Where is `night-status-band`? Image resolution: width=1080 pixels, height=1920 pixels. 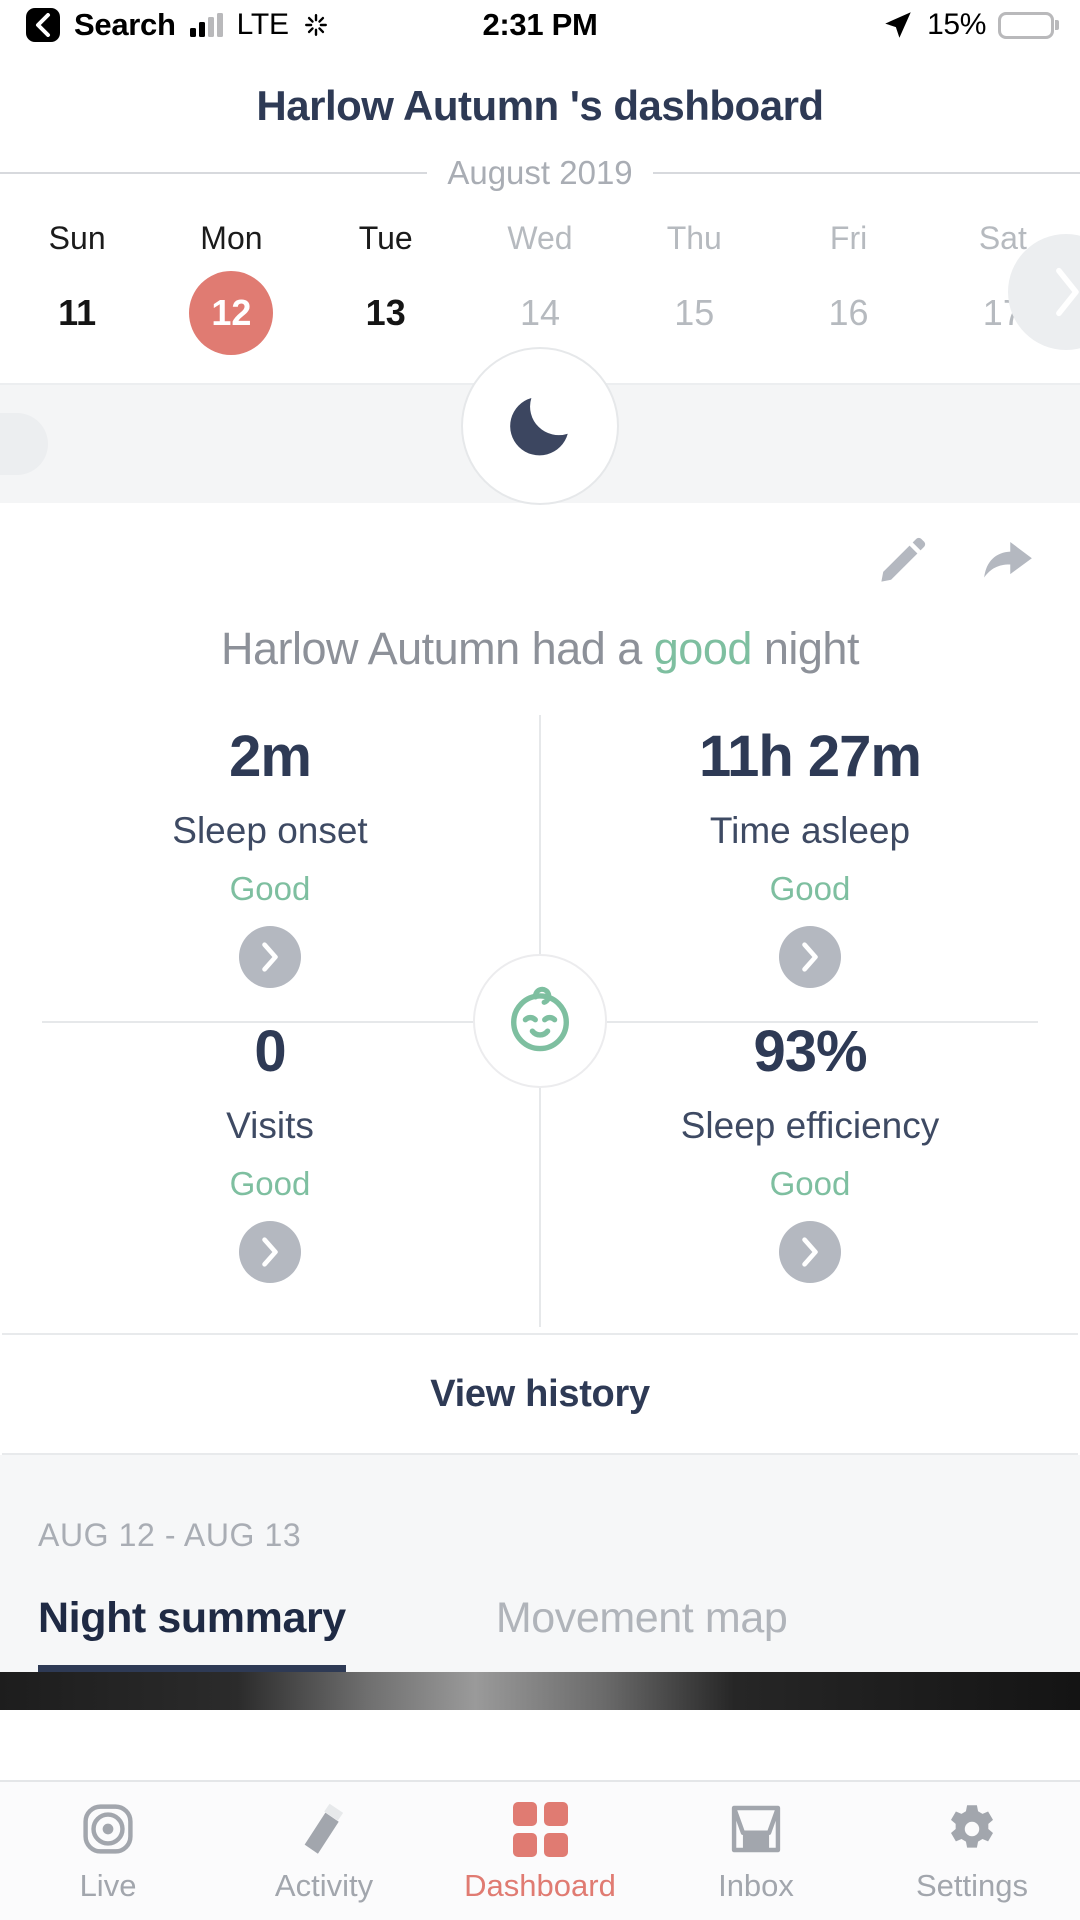 night-status-band is located at coordinates (540, 426).